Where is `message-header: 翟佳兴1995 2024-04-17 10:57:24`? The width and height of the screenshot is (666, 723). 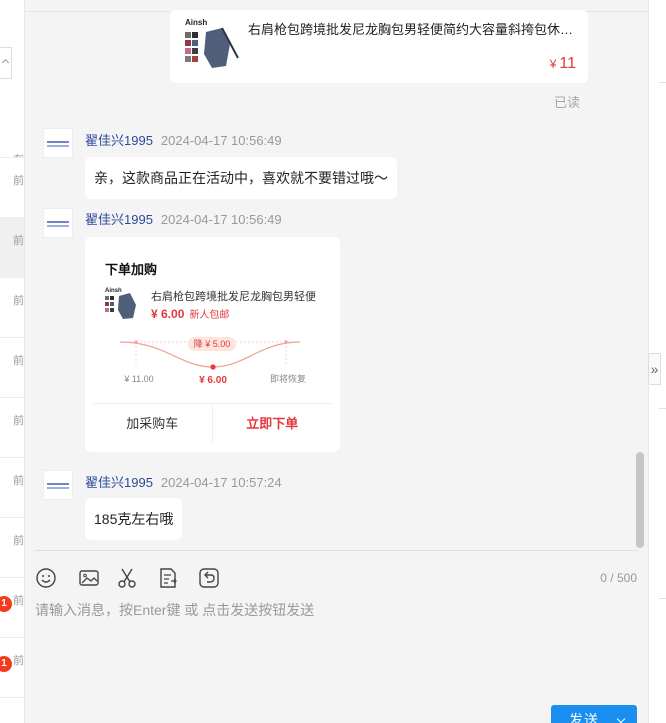
message-header: 翟佳兴1995 2024-04-17 10:57:24 is located at coordinates (183, 481).